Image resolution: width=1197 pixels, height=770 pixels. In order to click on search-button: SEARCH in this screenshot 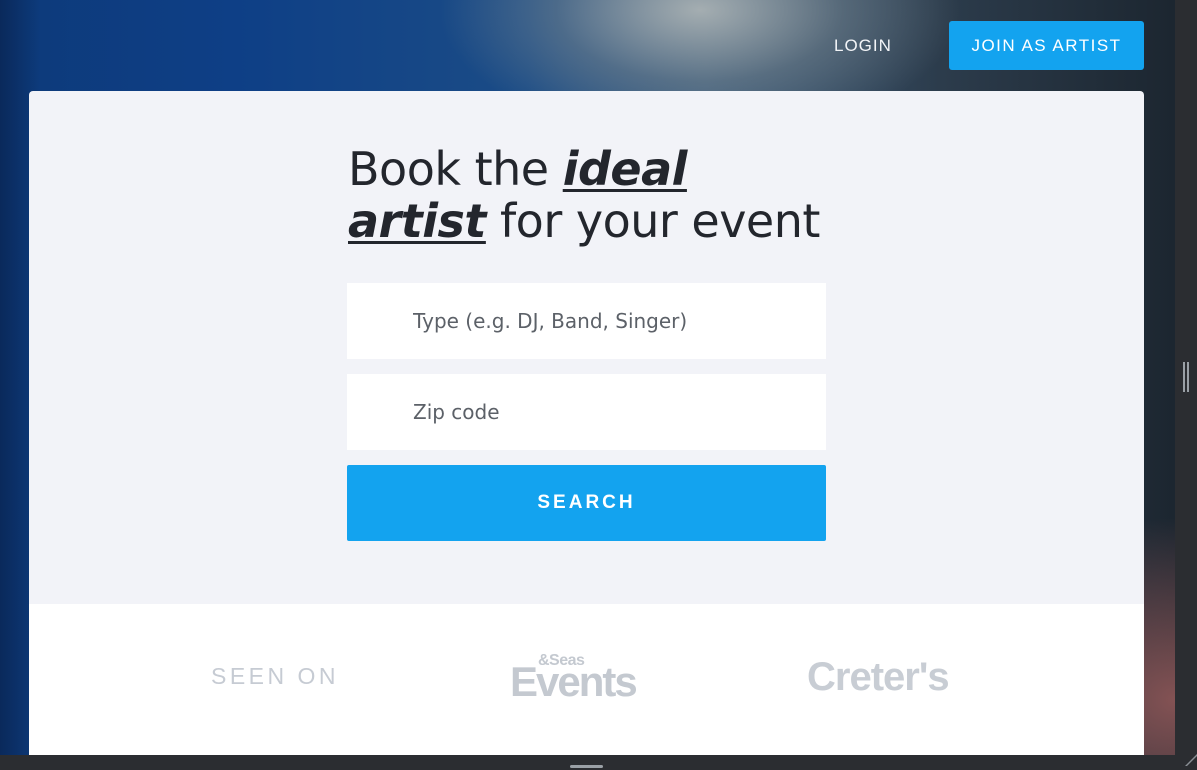, I will do `click(586, 503)`.